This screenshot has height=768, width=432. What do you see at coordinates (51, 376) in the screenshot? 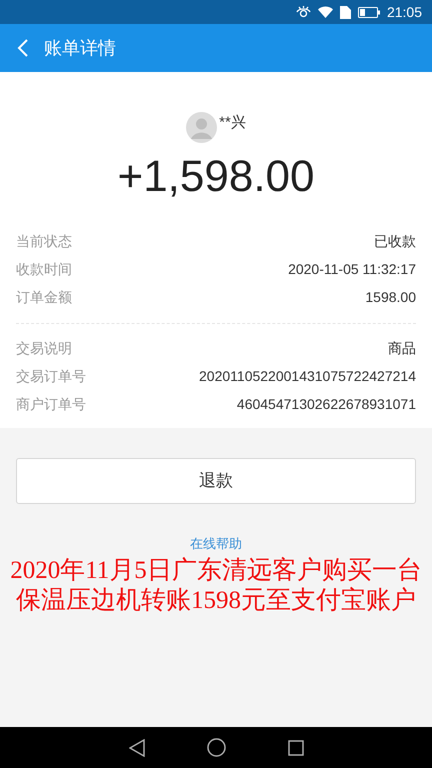
I see `field-label: 交易订单号` at bounding box center [51, 376].